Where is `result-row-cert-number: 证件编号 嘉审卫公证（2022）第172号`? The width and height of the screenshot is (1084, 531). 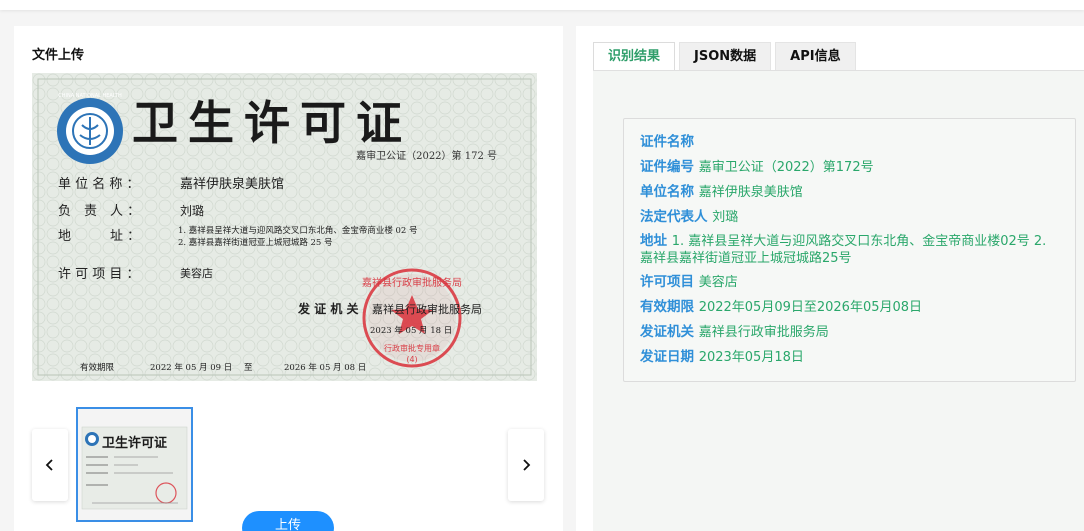 result-row-cert-number: 证件编号 嘉审卫公证（2022）第172号 is located at coordinates (849, 167).